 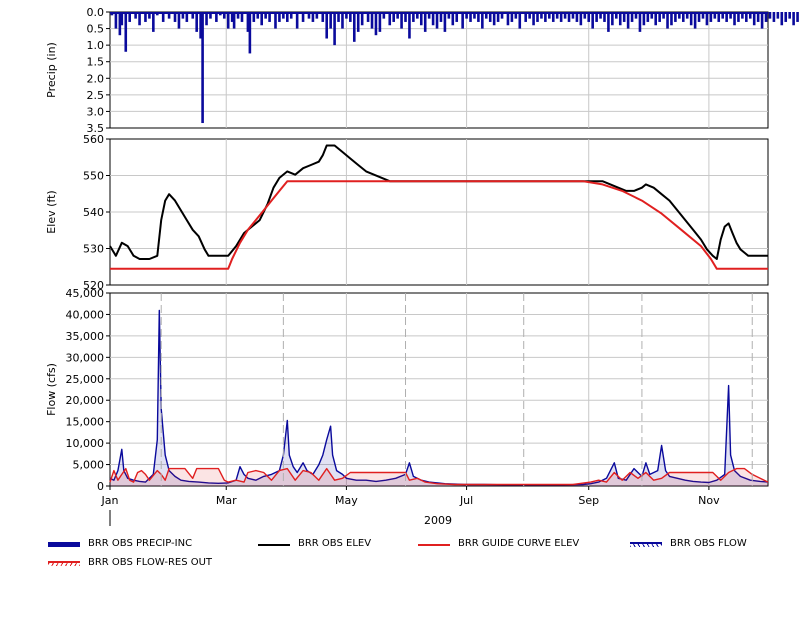 What do you see at coordinates (85, 400) in the screenshot?
I see `y-tick-label: 20,000` at bounding box center [85, 400].